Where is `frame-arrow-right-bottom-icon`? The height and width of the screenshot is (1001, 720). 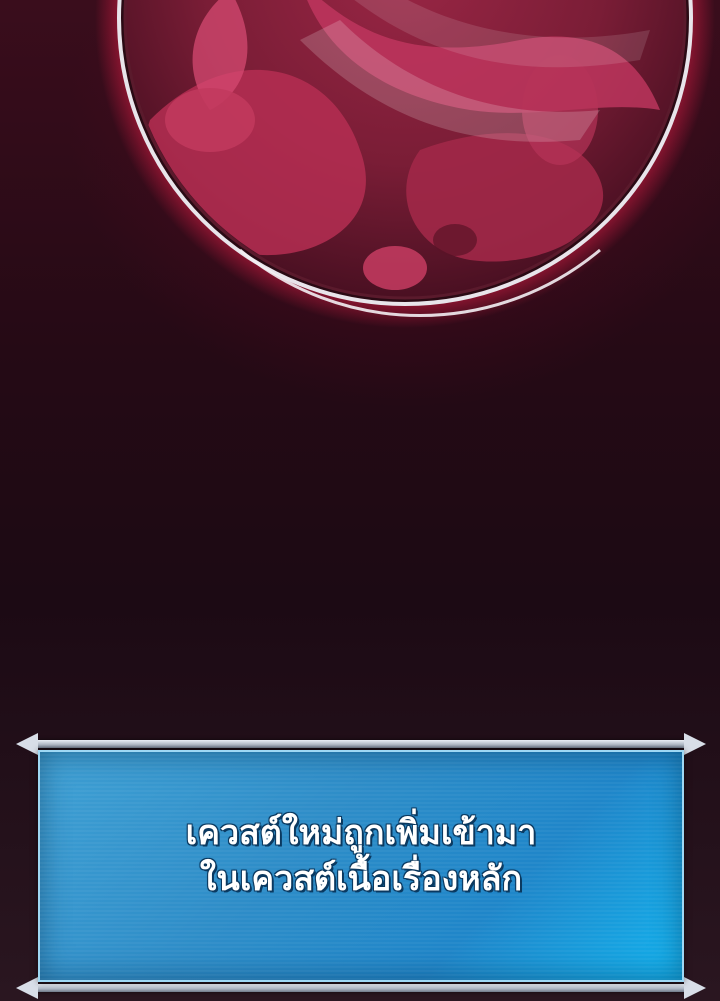 frame-arrow-right-bottom-icon is located at coordinates (695, 988).